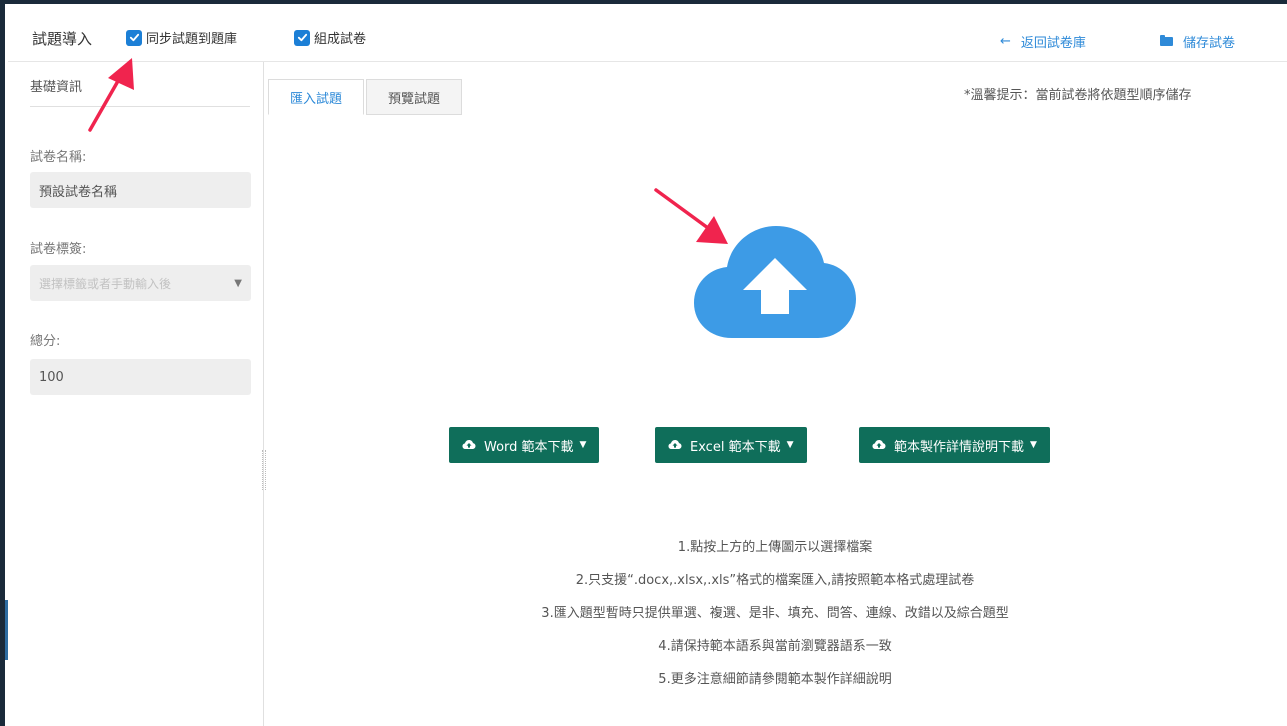 The image size is (1287, 726). Describe the element at coordinates (775, 613) in the screenshot. I see `instruction-item: 3.匯入題型暫時只提供單選、複選、是非、填充、問答、連線、改錯以及綜合題型` at that location.